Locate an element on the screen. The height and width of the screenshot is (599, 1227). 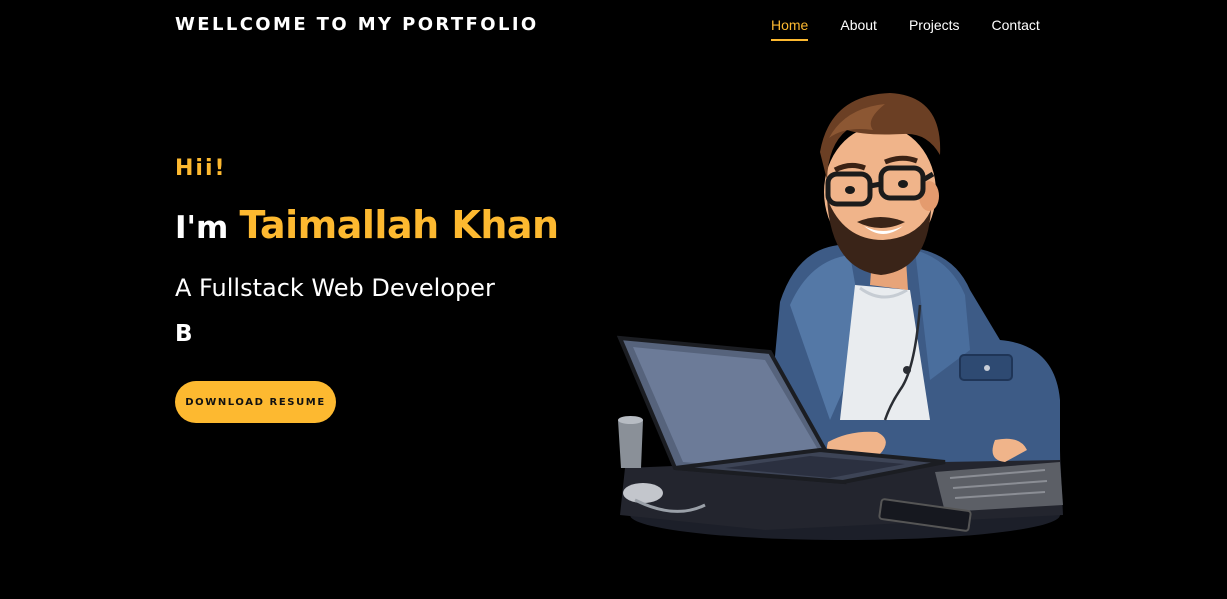
download-resume-button: DOWNLOAD RESUME is located at coordinates (255, 402).